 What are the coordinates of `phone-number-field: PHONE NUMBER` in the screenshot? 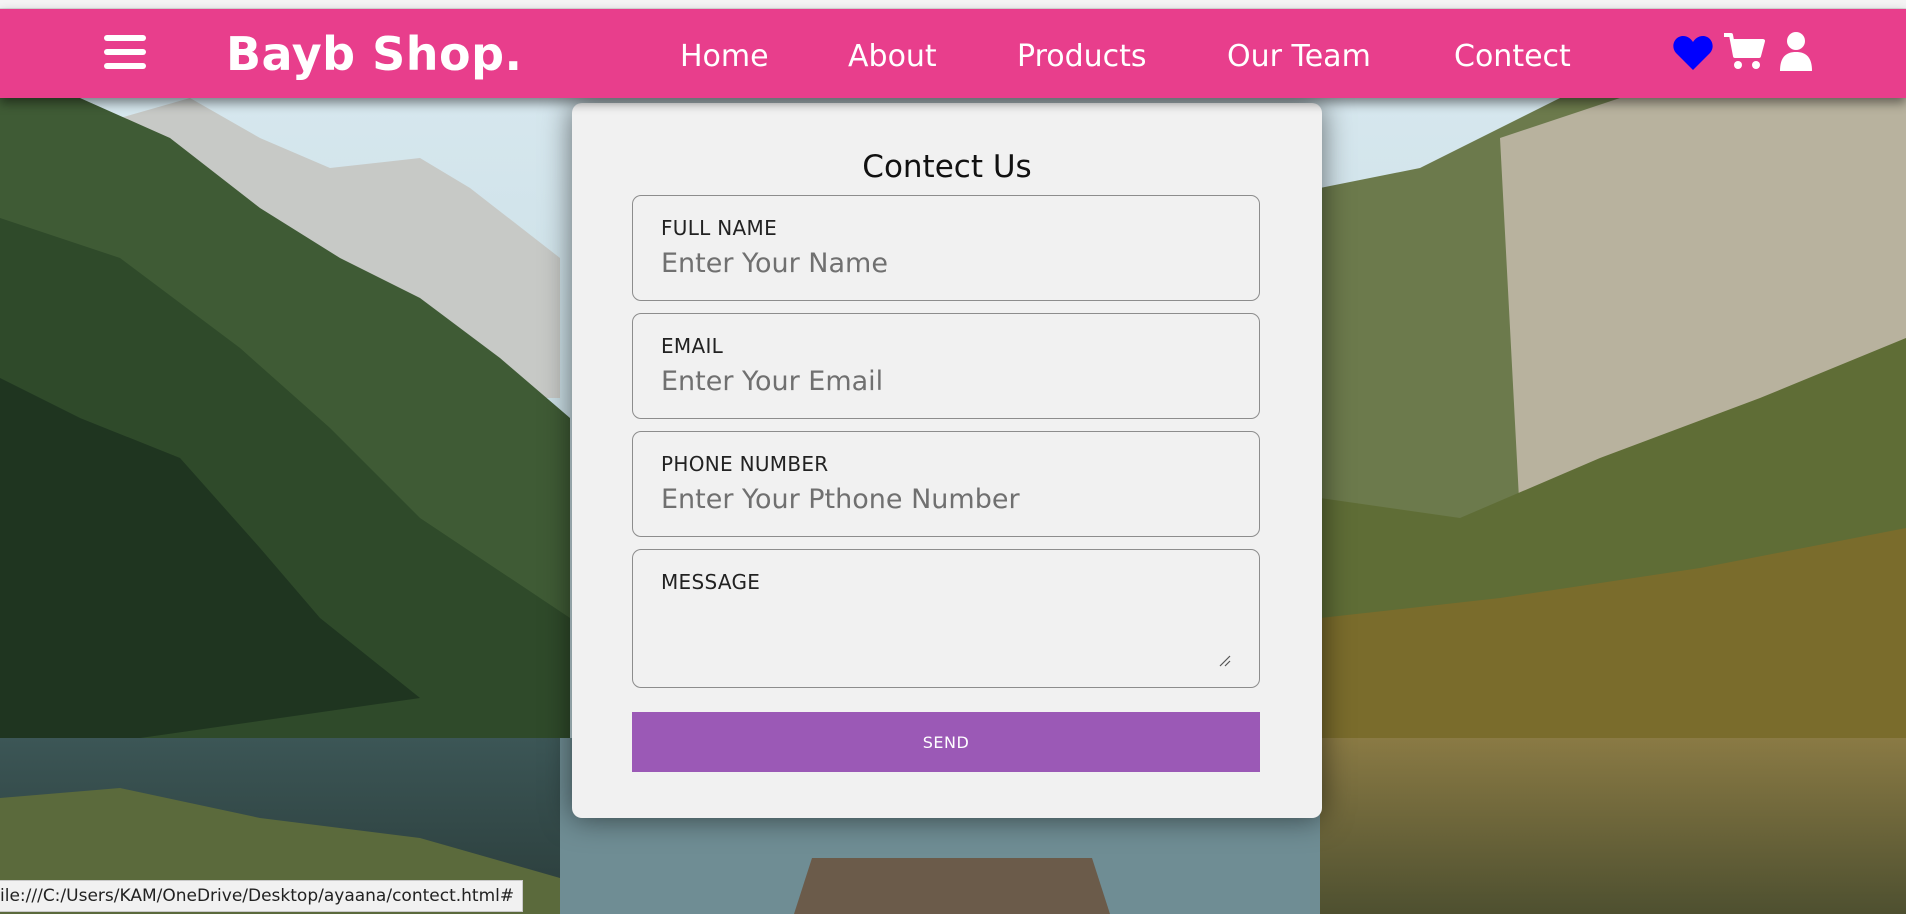 It's located at (946, 484).